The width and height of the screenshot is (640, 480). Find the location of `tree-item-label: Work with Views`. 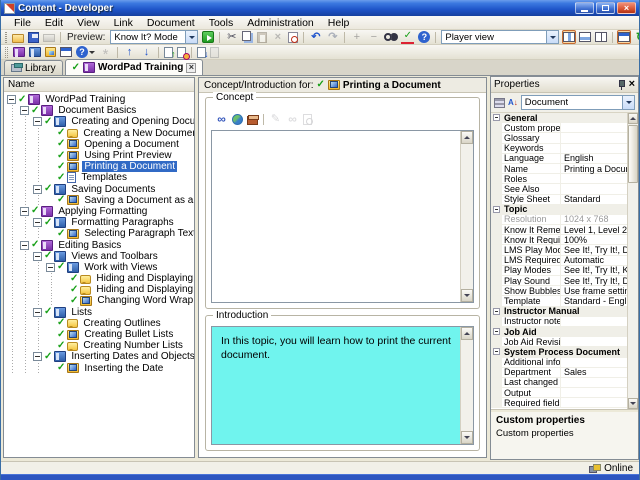

tree-item-label: Work with Views is located at coordinates (120, 267).